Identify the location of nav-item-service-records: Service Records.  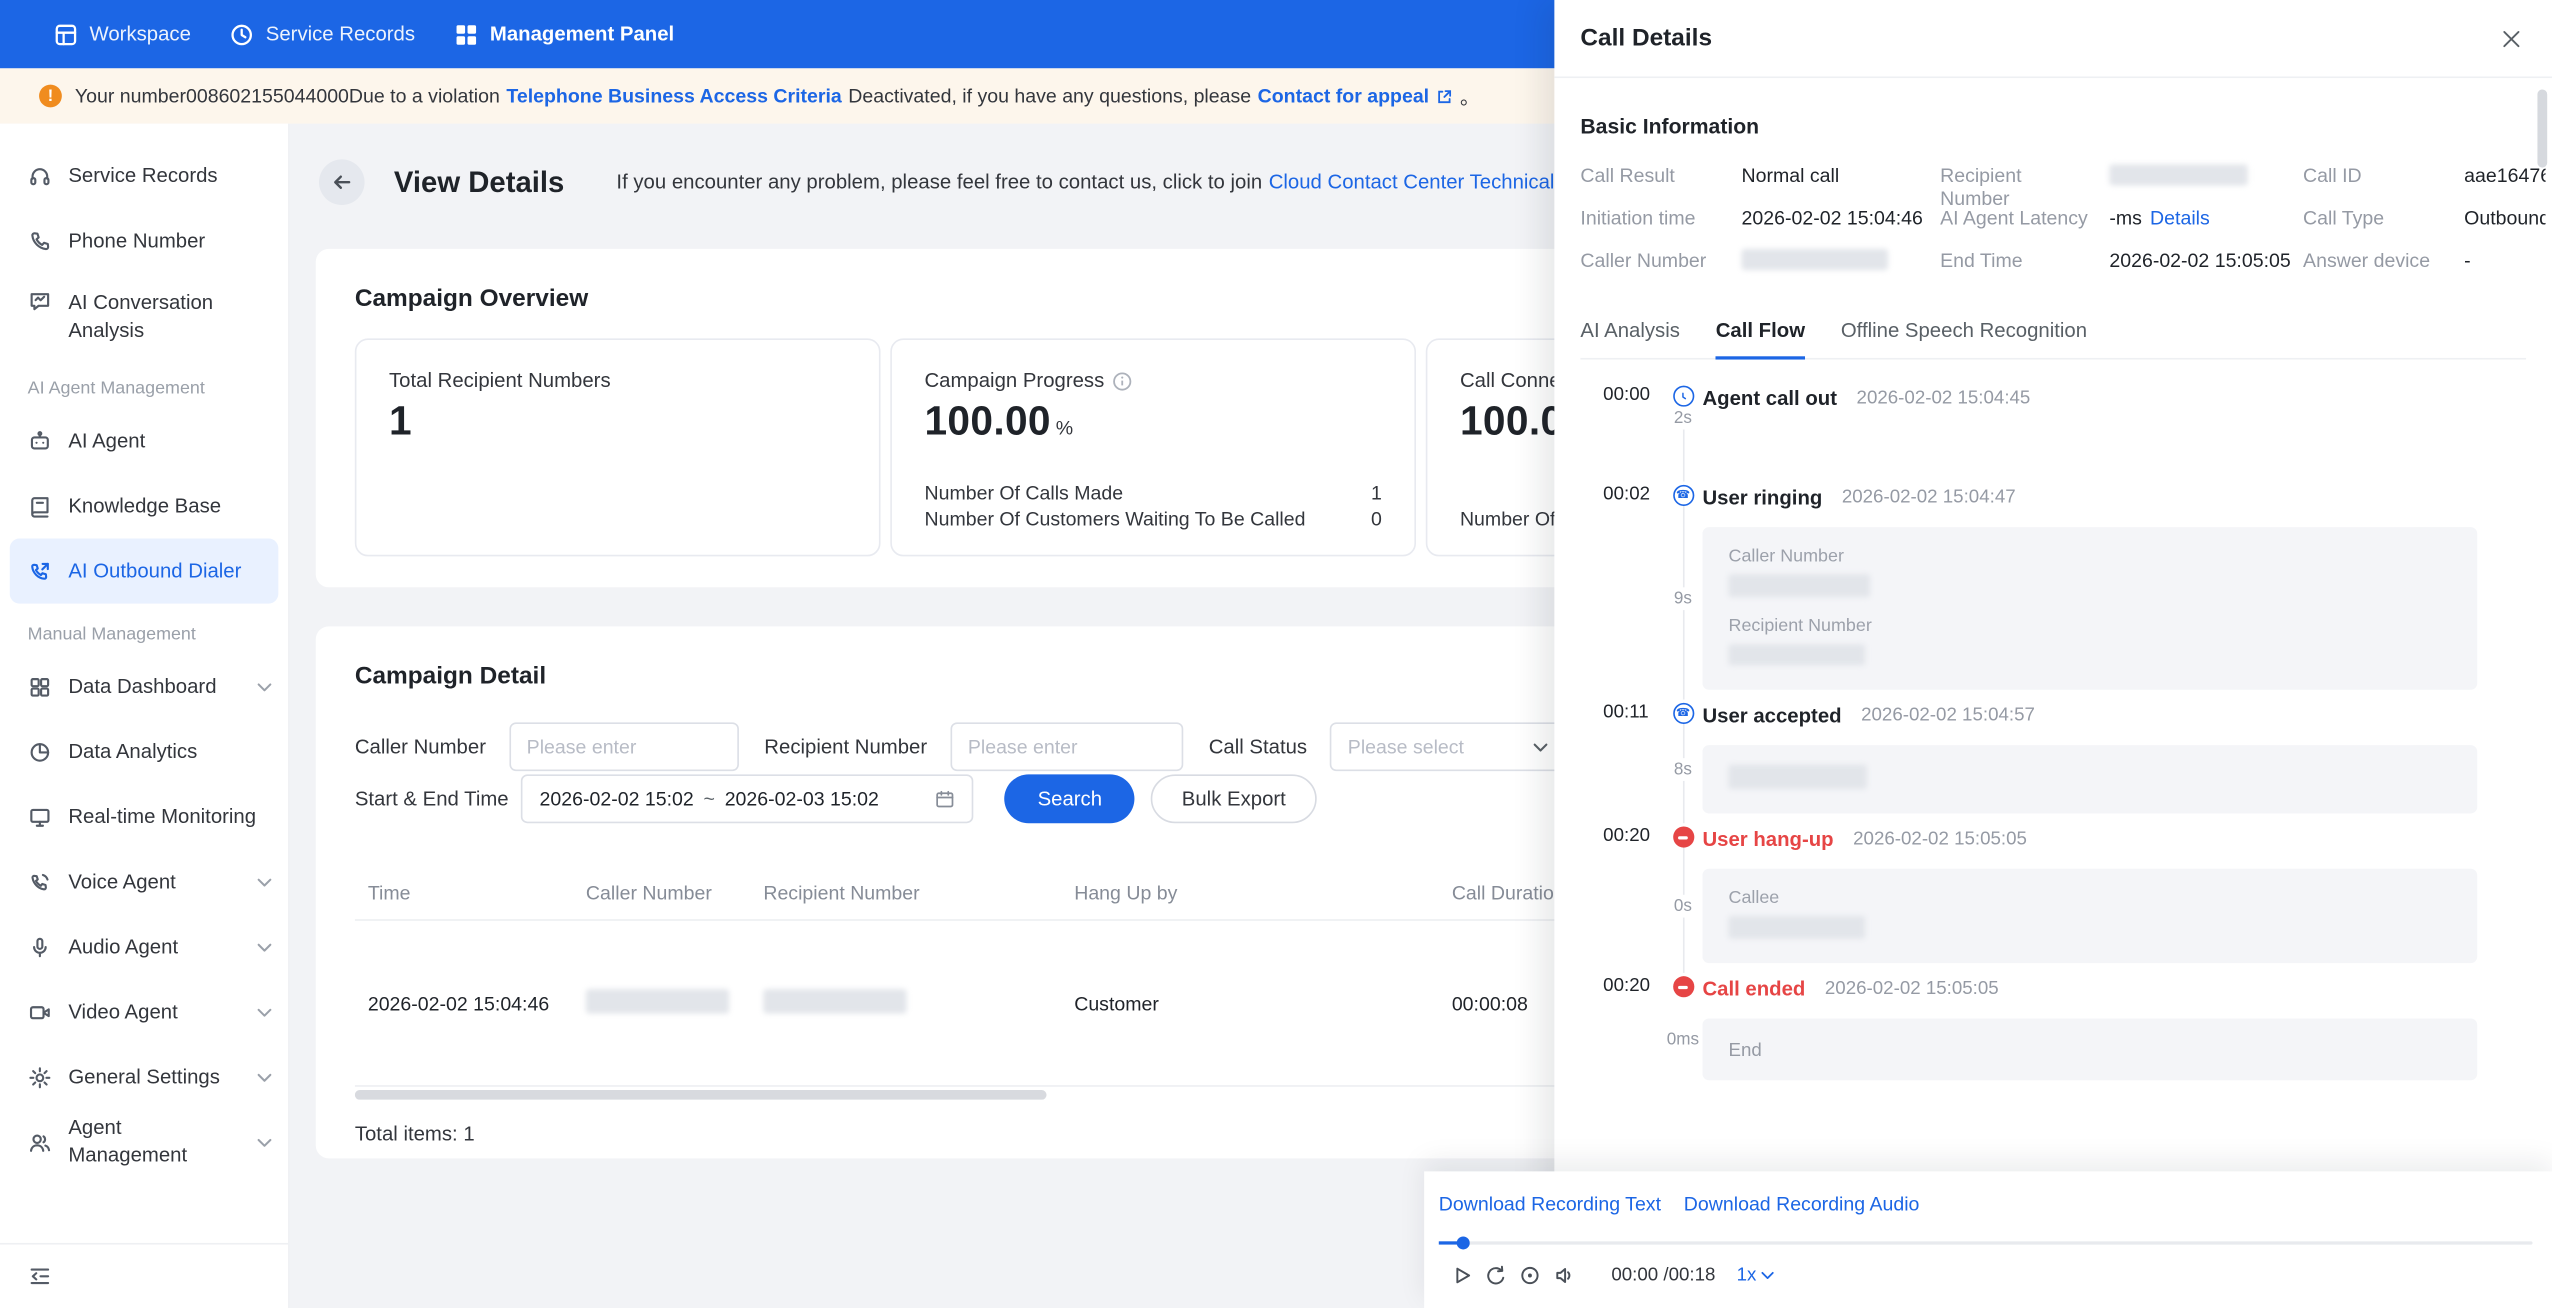
(322, 34).